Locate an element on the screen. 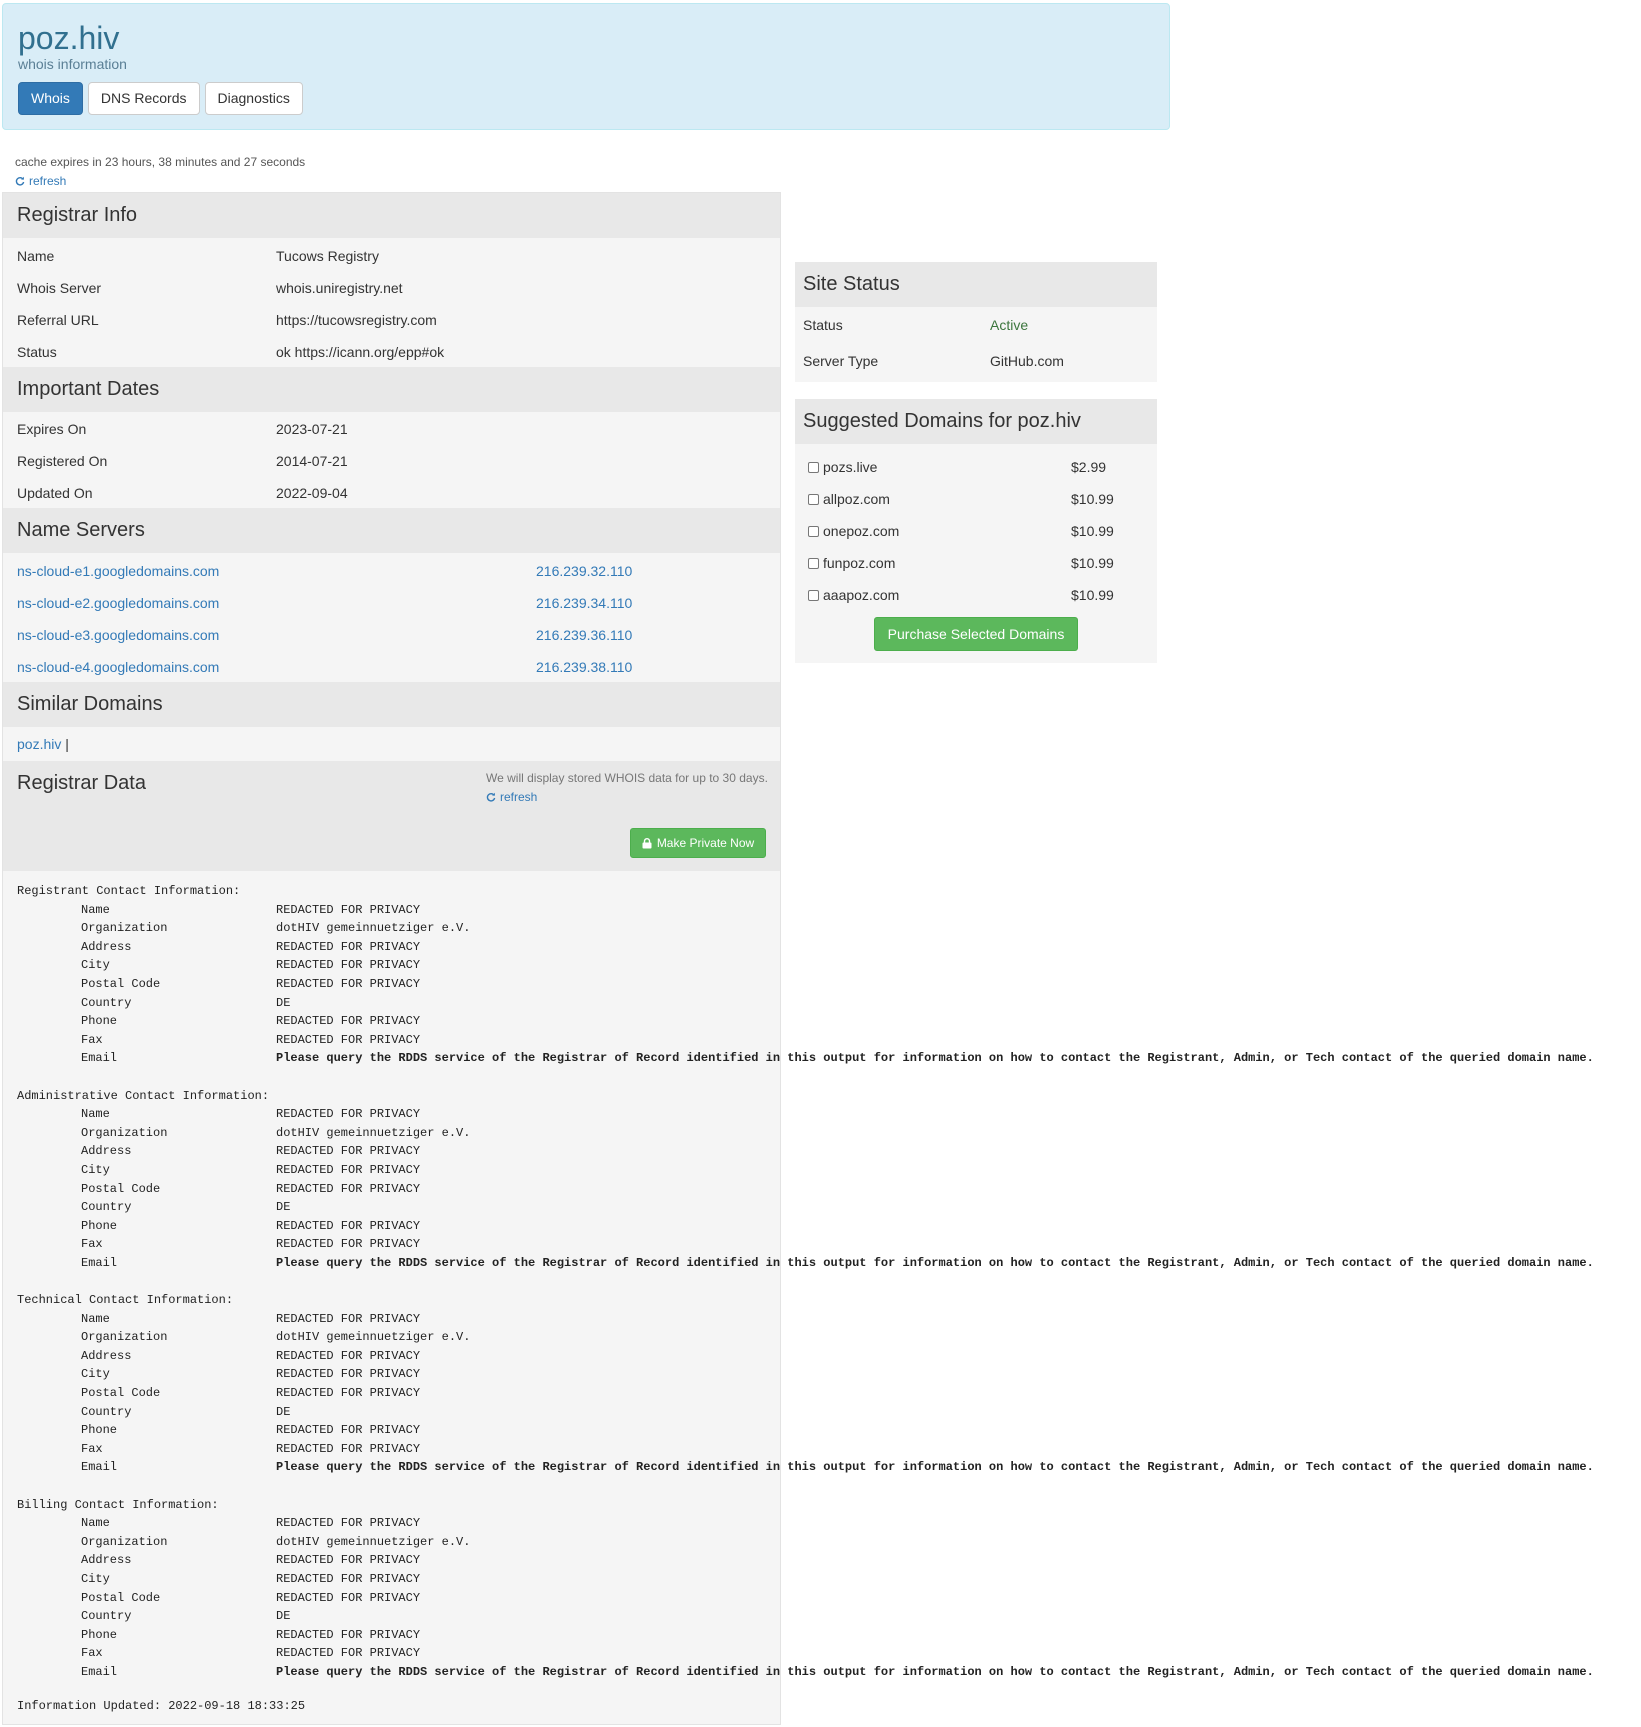 The width and height of the screenshot is (1641, 1727). whois-field-key: Fax is located at coordinates (92, 1039).